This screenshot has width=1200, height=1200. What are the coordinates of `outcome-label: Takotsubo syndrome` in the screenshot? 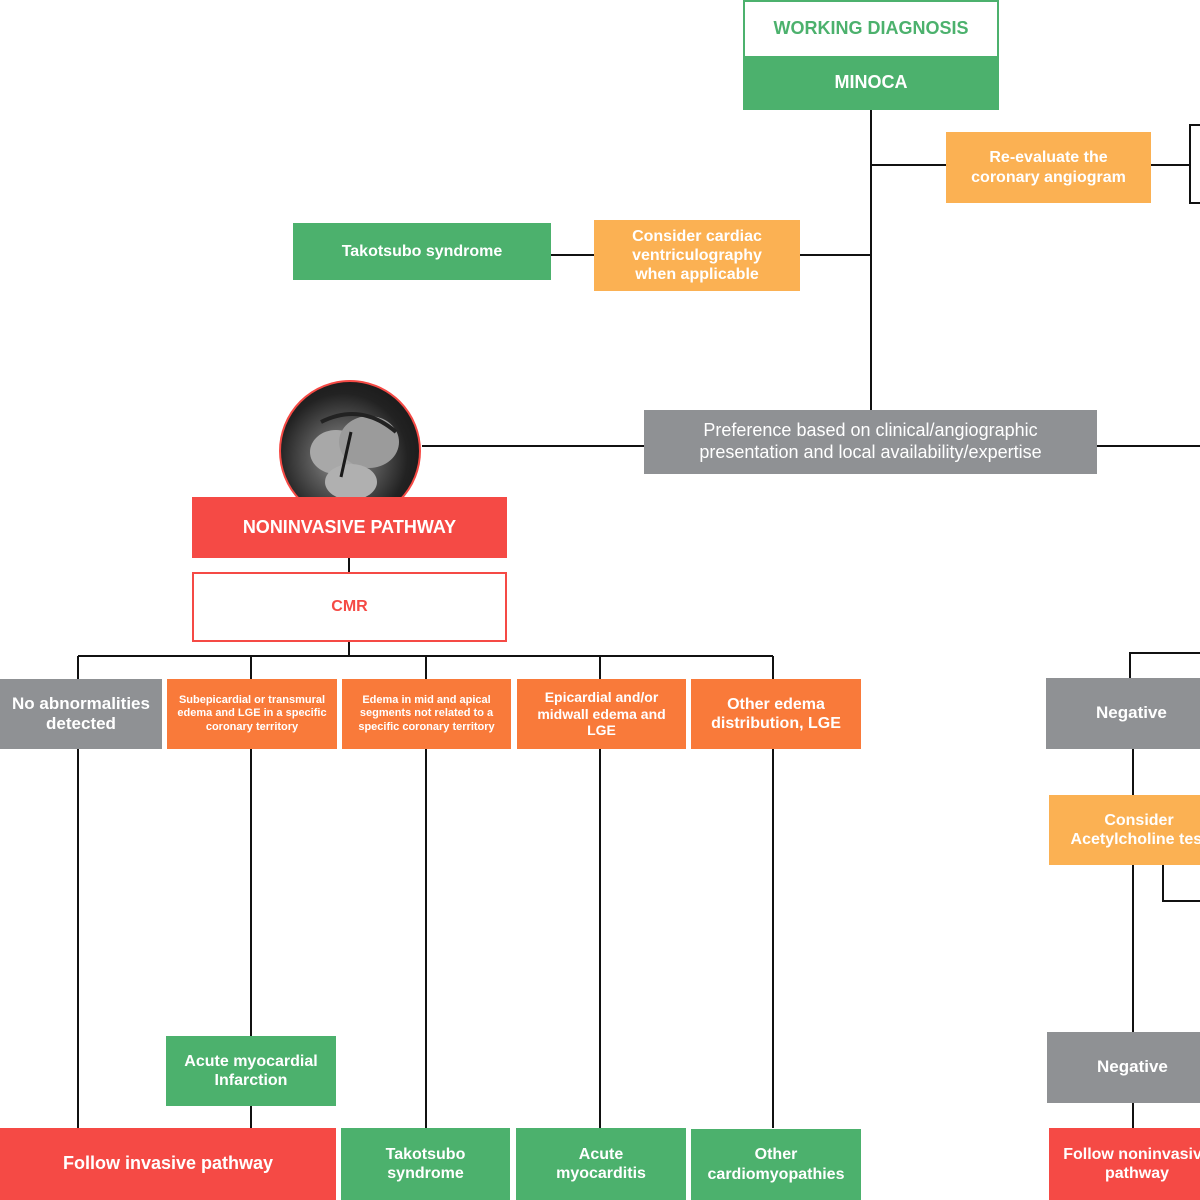 It's located at (425, 1163).